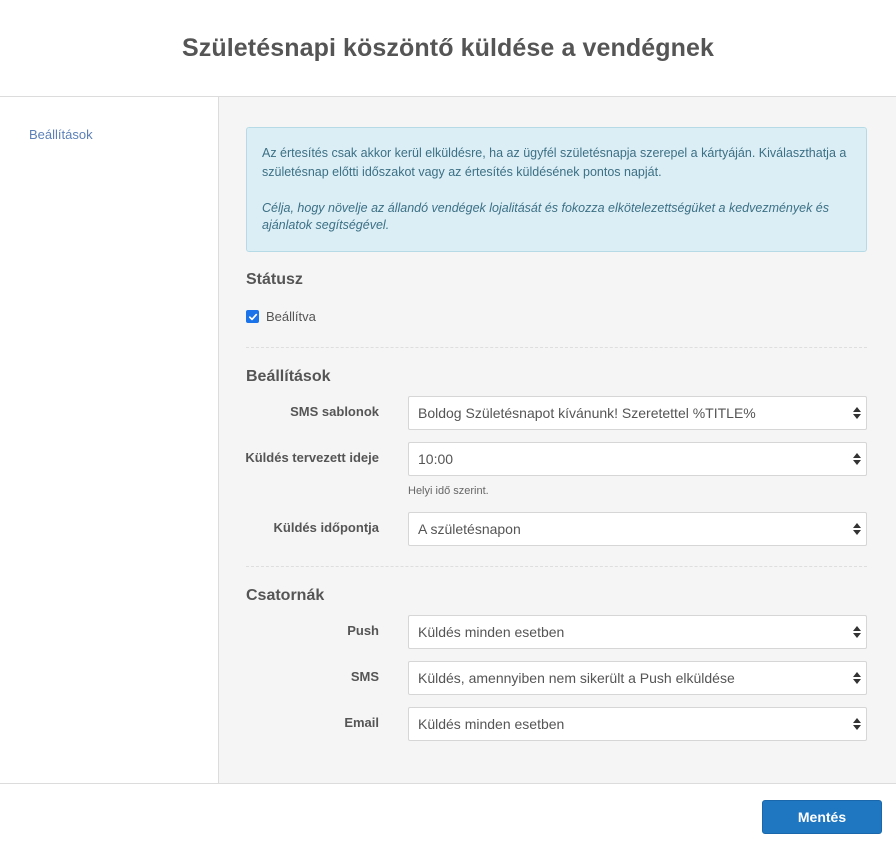  I want to click on send-date-label: Küldés időpontja, so click(326, 527).